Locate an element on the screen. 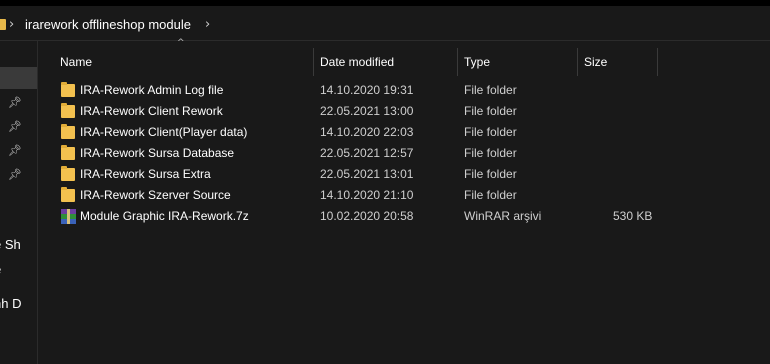  file-date: 22.05.2021 13:01 is located at coordinates (367, 174).